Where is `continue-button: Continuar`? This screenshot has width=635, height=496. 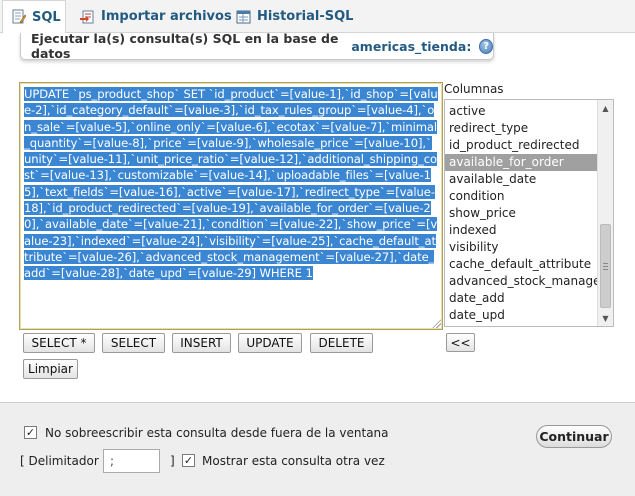
continue-button: Continuar is located at coordinates (574, 436).